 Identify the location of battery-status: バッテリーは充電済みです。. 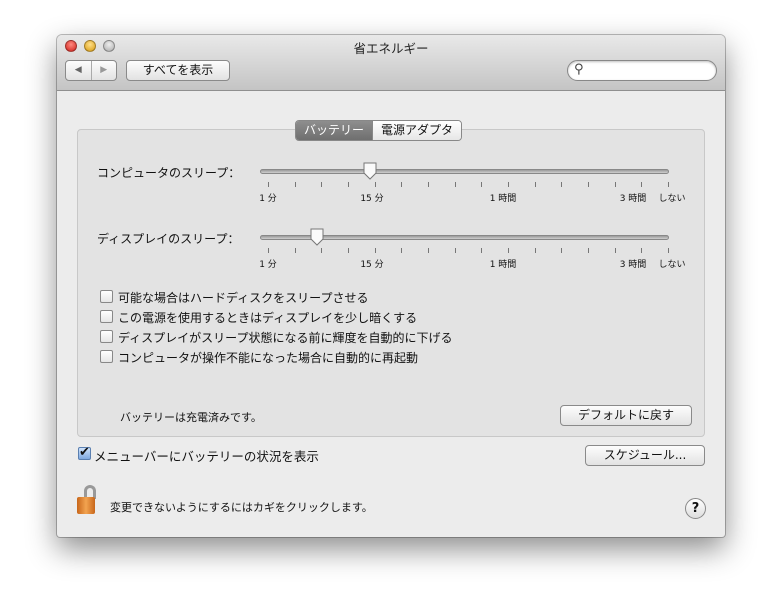
(191, 417).